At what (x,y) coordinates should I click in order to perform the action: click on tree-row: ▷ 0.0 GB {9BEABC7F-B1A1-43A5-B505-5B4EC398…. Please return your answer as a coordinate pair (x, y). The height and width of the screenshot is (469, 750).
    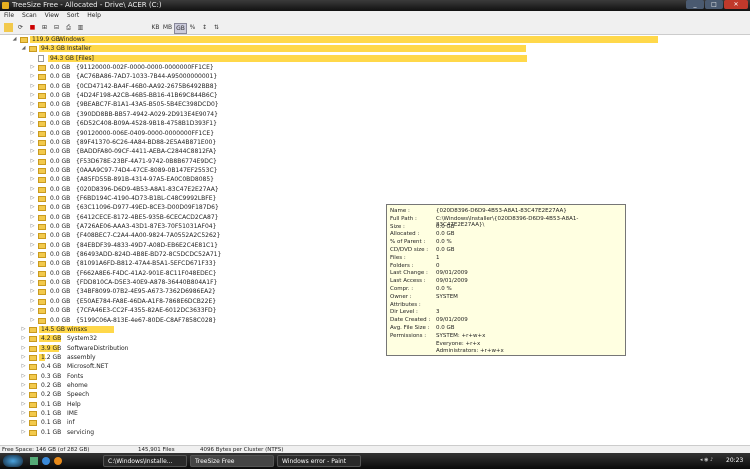
    Looking at the image, I should click on (375, 104).